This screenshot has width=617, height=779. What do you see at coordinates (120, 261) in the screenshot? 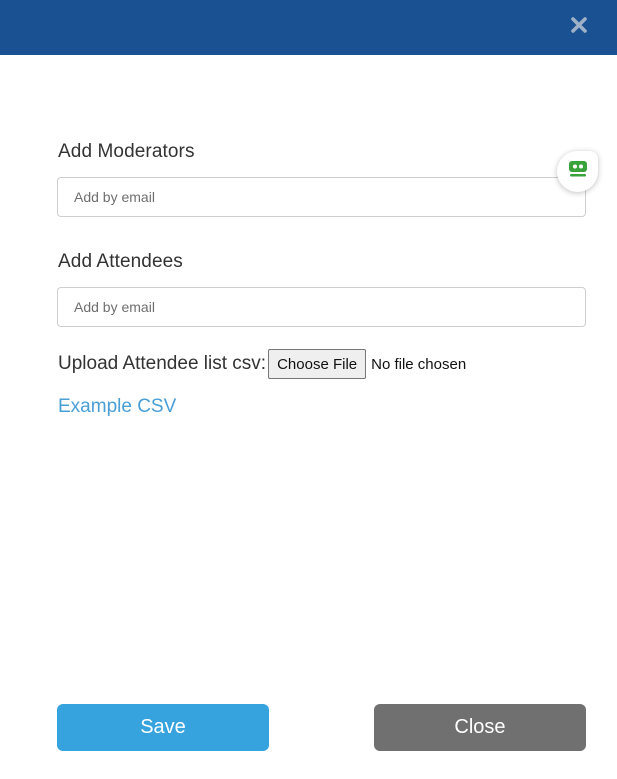
I see `attendees-label: Add Attendees` at bounding box center [120, 261].